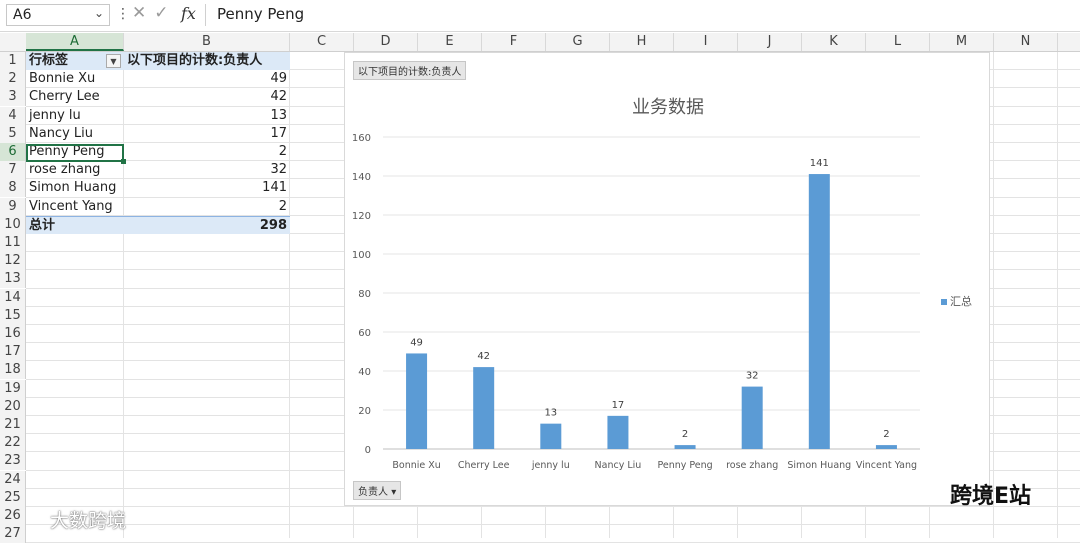  I want to click on row-header-27: 27, so click(13, 534).